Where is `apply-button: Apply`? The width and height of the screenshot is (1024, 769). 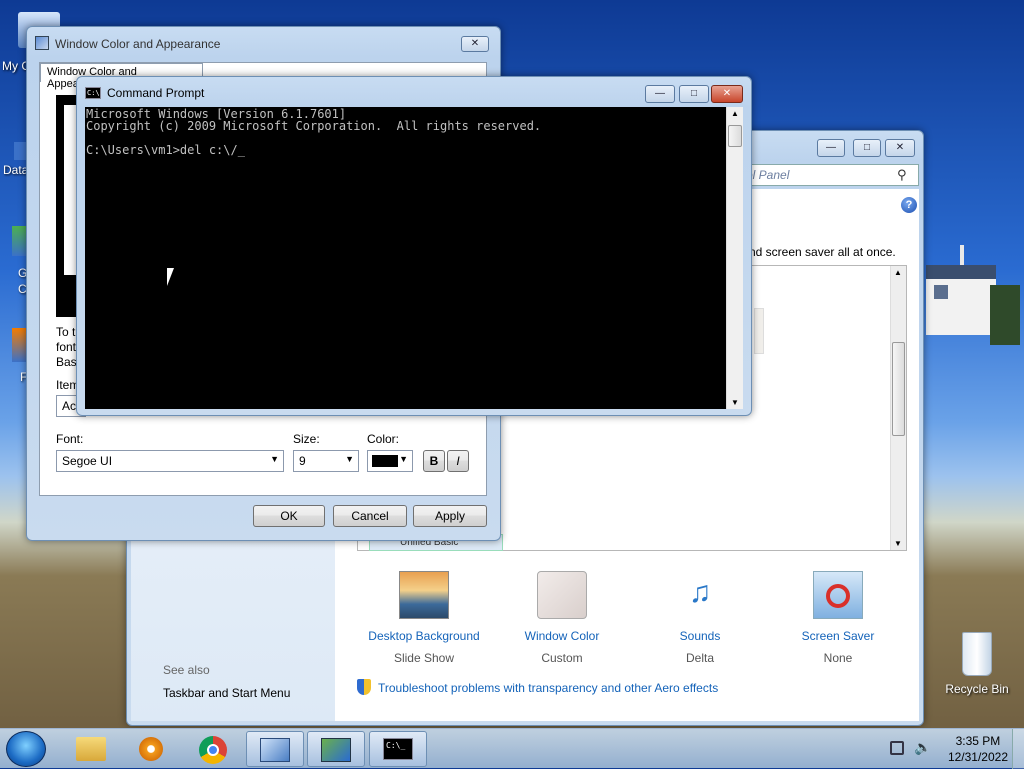
apply-button: Apply is located at coordinates (450, 516).